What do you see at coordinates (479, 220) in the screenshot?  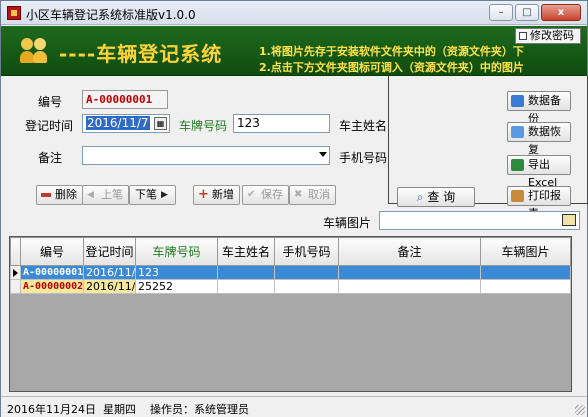 I see `picture-field` at bounding box center [479, 220].